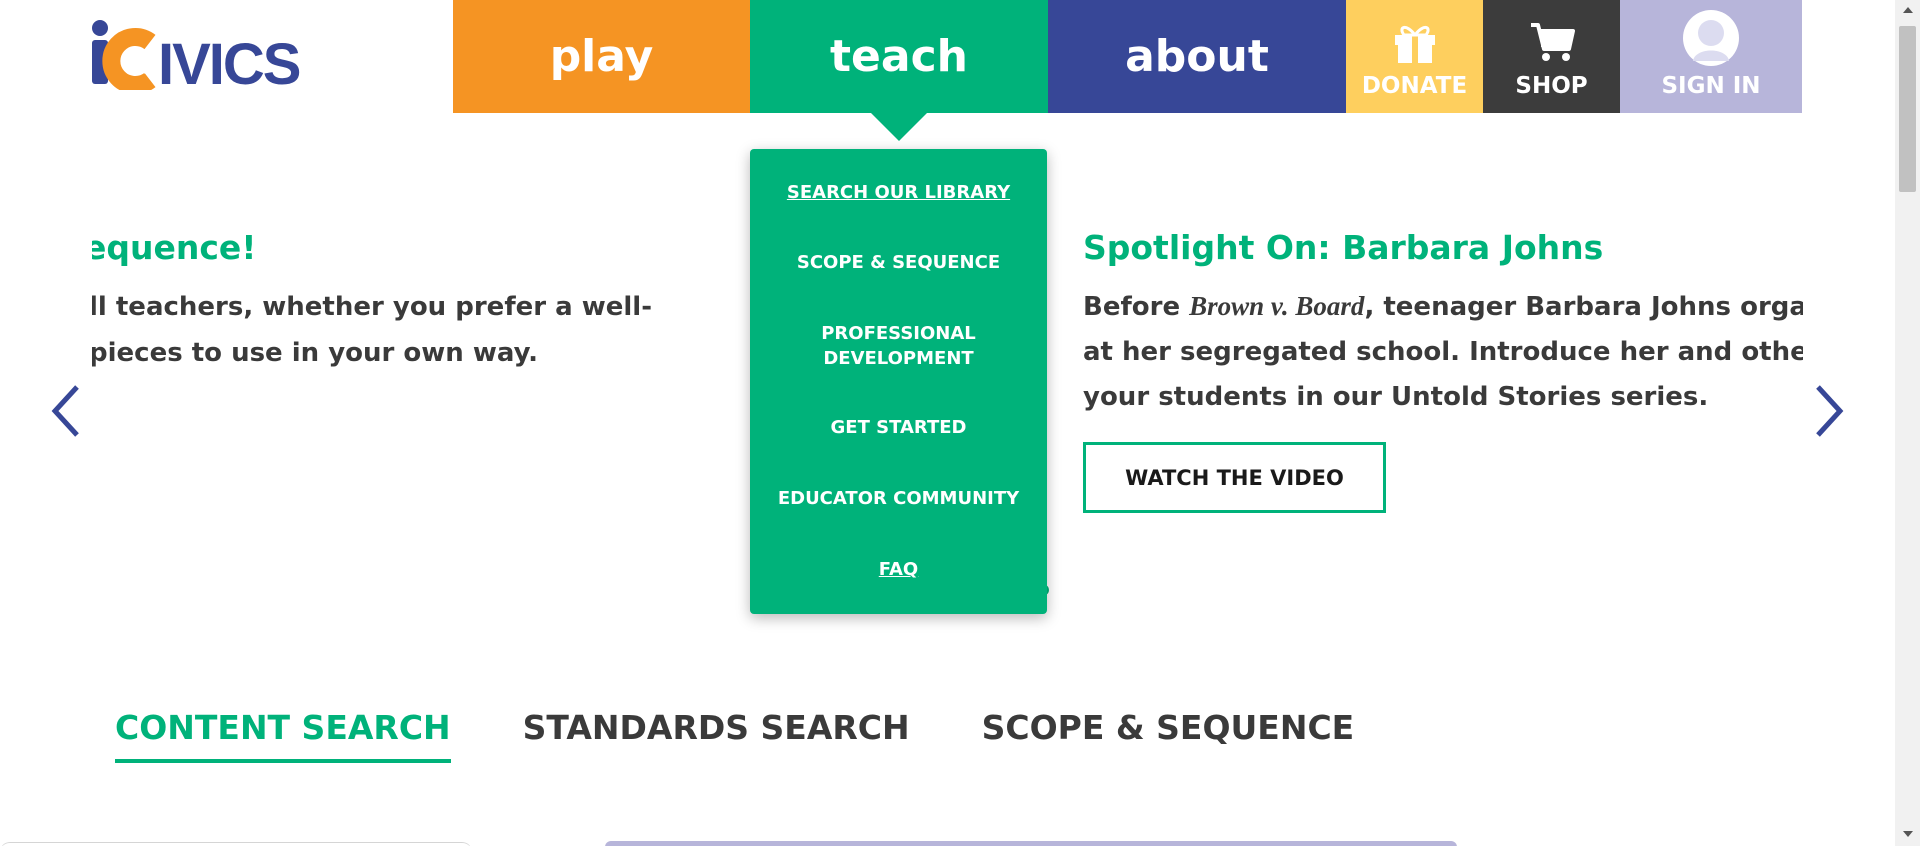 The height and width of the screenshot is (846, 1920). I want to click on nav-teach: teach, so click(899, 70).